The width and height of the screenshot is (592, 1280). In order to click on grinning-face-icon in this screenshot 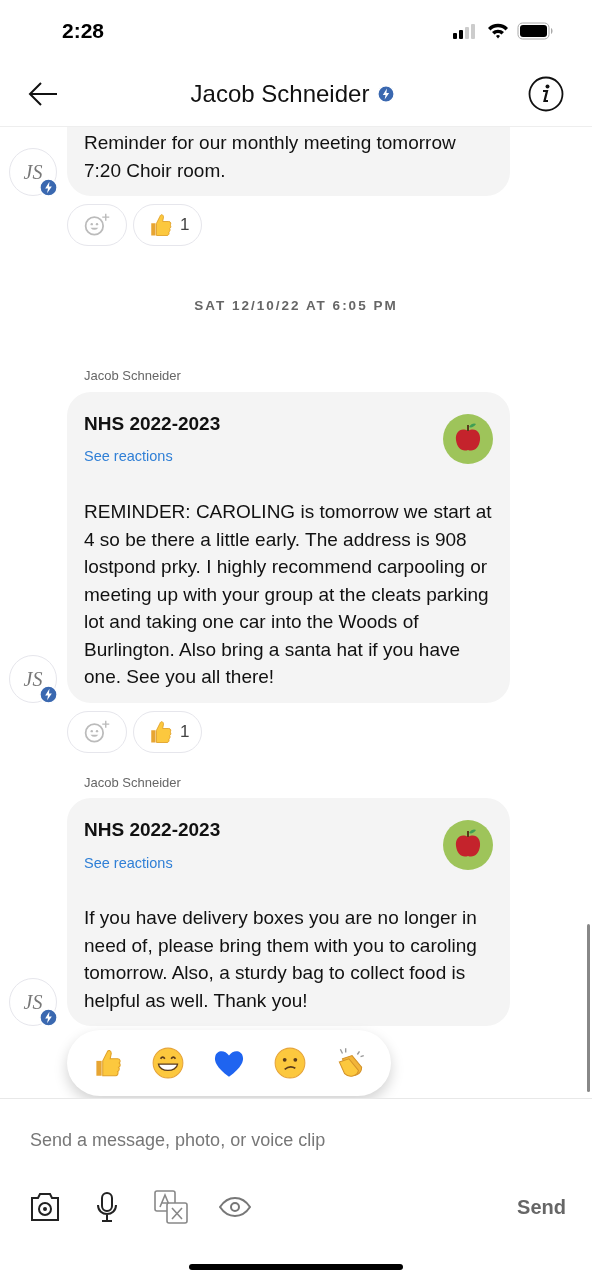, I will do `click(168, 1063)`.